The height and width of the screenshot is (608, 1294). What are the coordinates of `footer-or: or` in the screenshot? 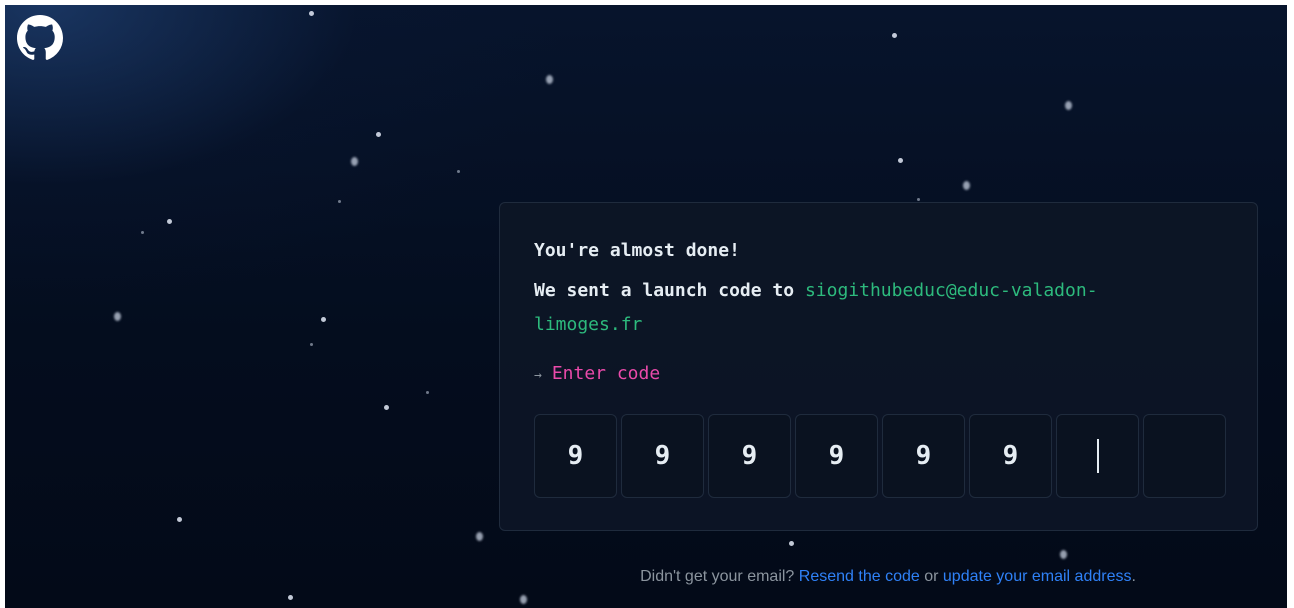 It's located at (931, 576).